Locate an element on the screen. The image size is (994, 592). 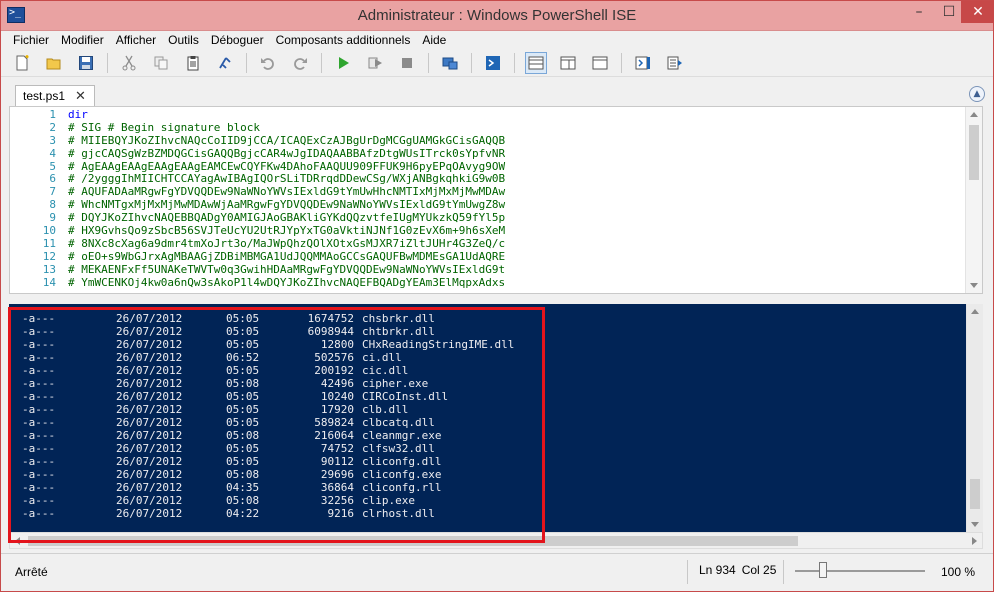
tab-close-icon: ✕ is located at coordinates (80, 96).